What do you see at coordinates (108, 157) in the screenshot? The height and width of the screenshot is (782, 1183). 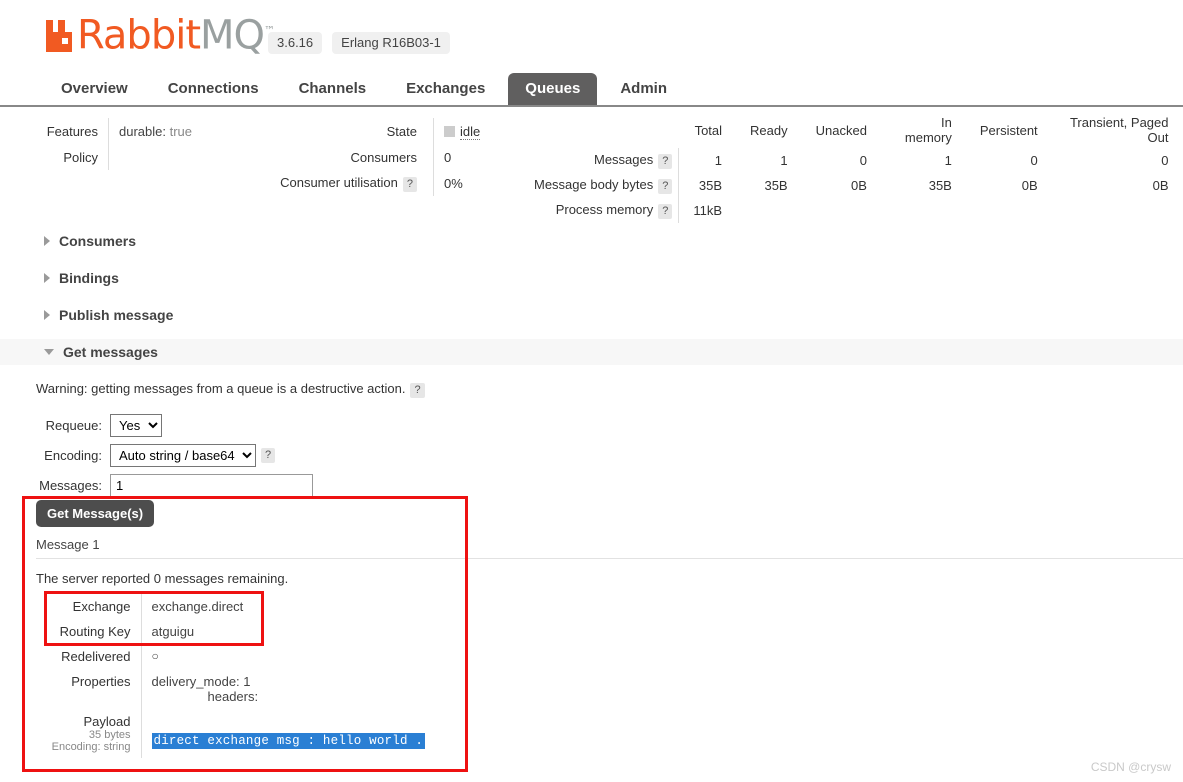 I see `divider` at bounding box center [108, 157].